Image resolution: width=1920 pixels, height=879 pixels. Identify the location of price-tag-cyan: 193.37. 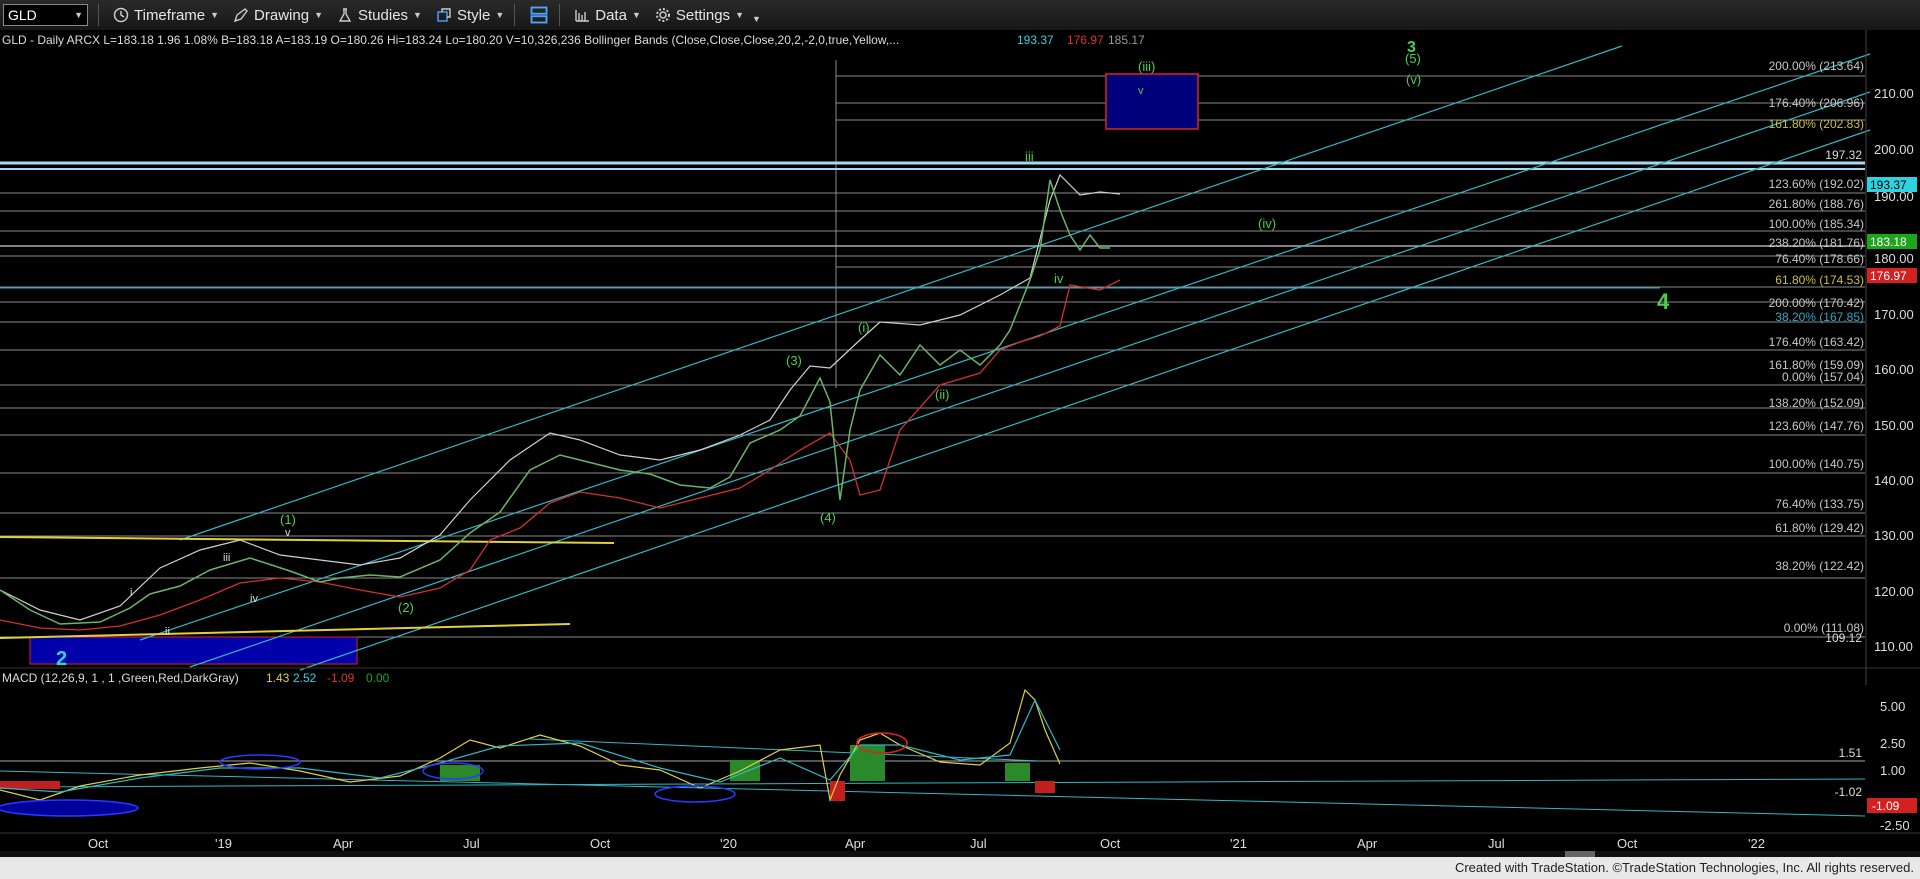
(1892, 184).